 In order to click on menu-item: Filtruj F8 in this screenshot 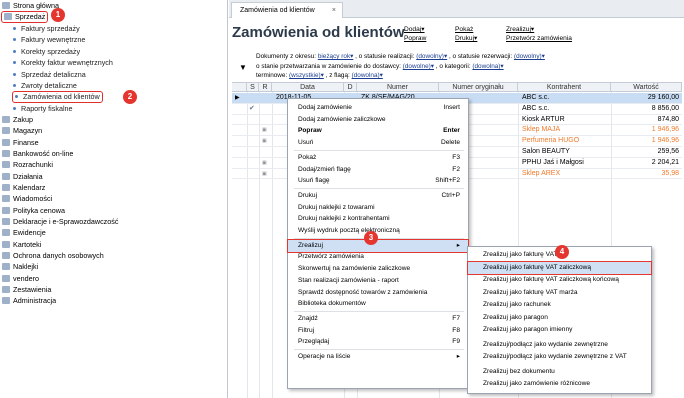, I will do `click(378, 331)`.